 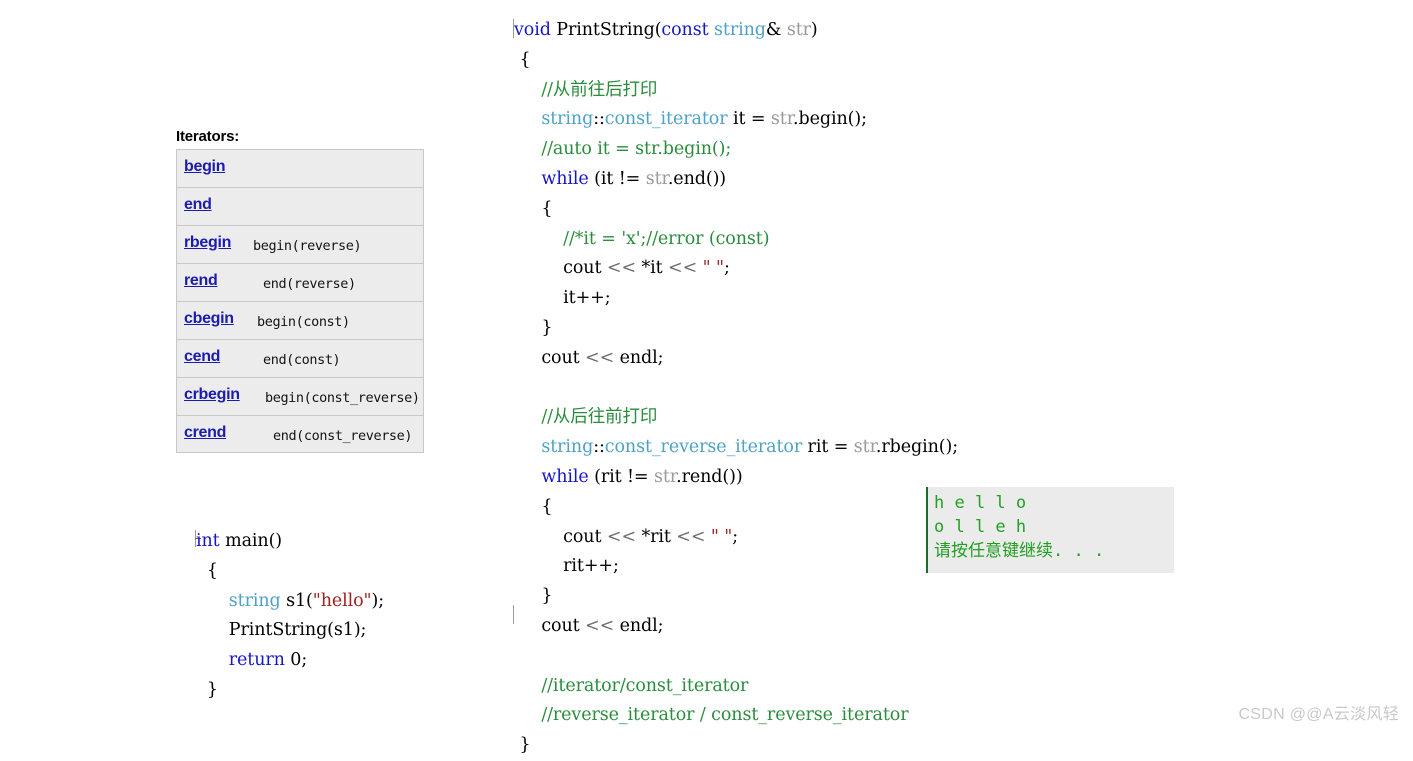 What do you see at coordinates (623, 149) in the screenshot?
I see `code-comment-auto: //auto it = str.begin();` at bounding box center [623, 149].